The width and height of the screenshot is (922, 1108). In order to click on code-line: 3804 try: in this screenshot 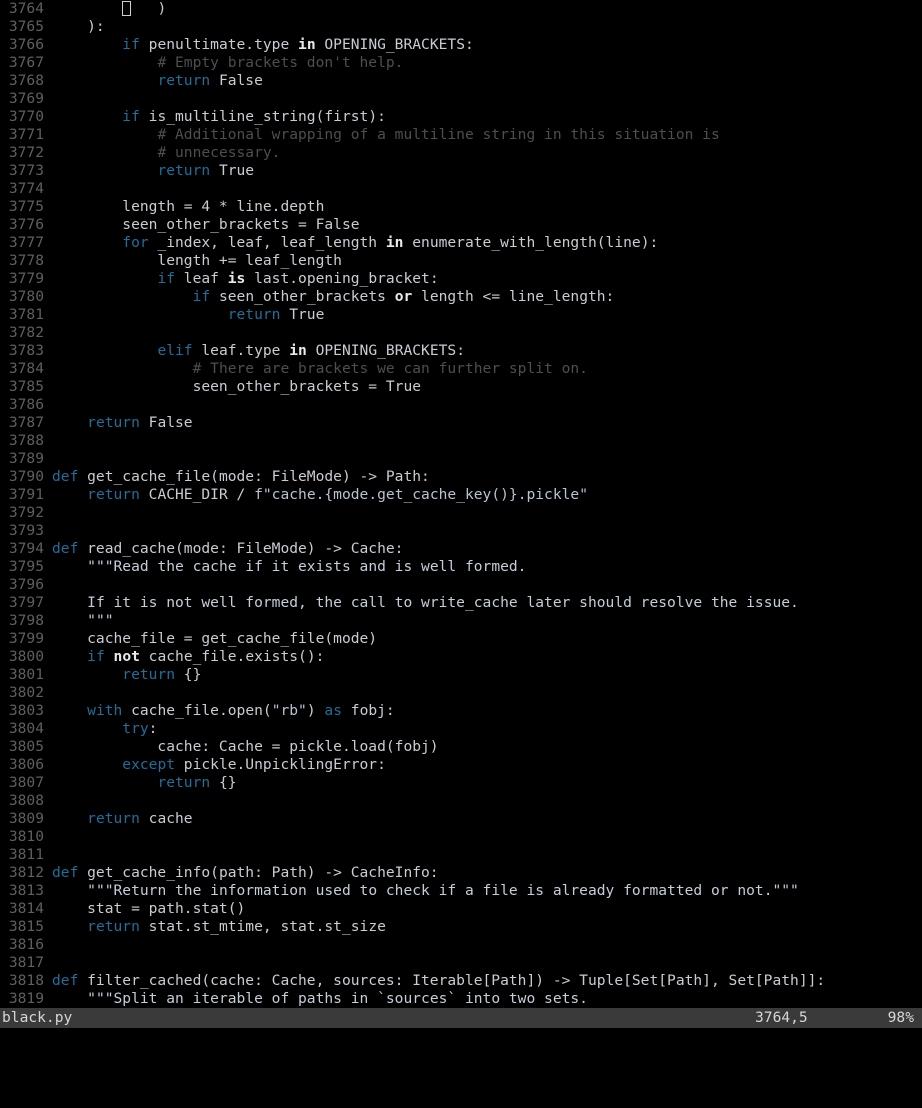, I will do `click(461, 729)`.